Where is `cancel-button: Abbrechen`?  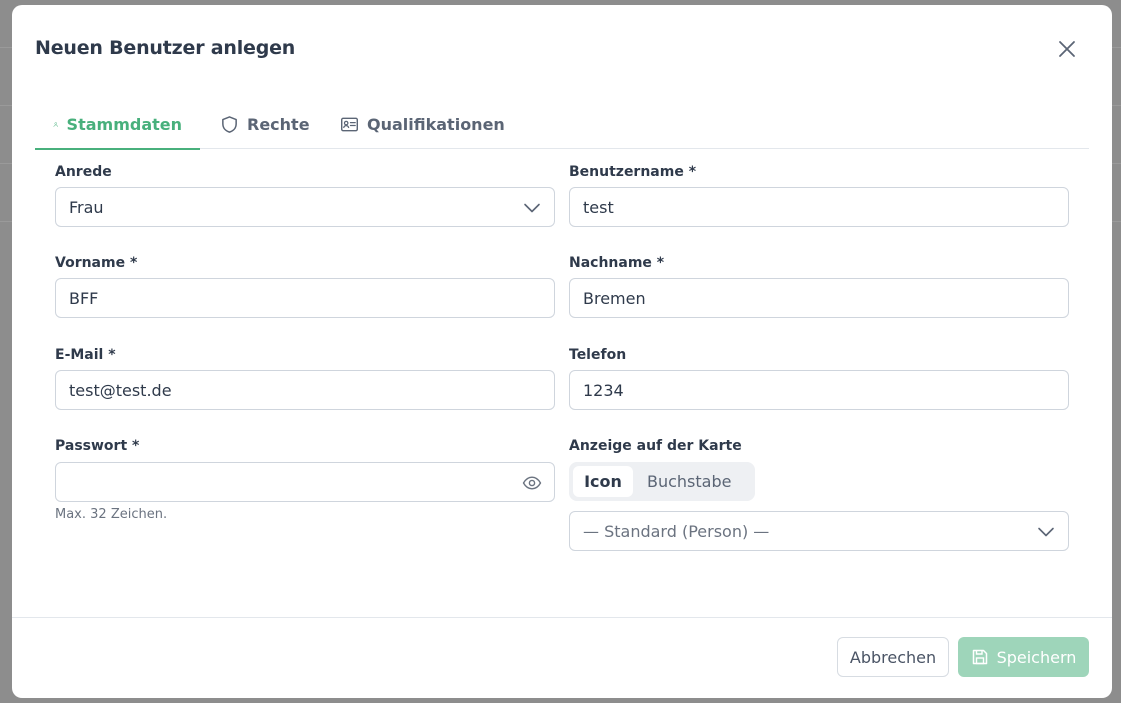
cancel-button: Abbrechen is located at coordinates (893, 657).